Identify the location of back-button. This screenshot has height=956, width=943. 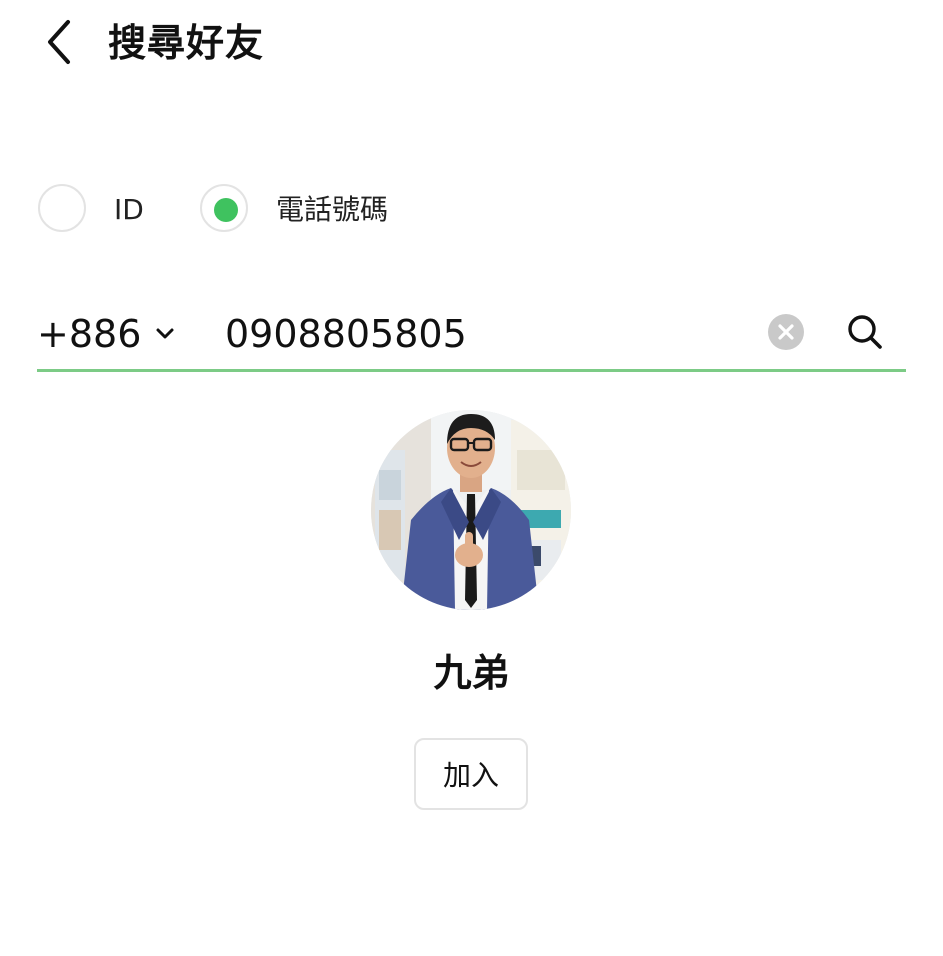
(58, 42).